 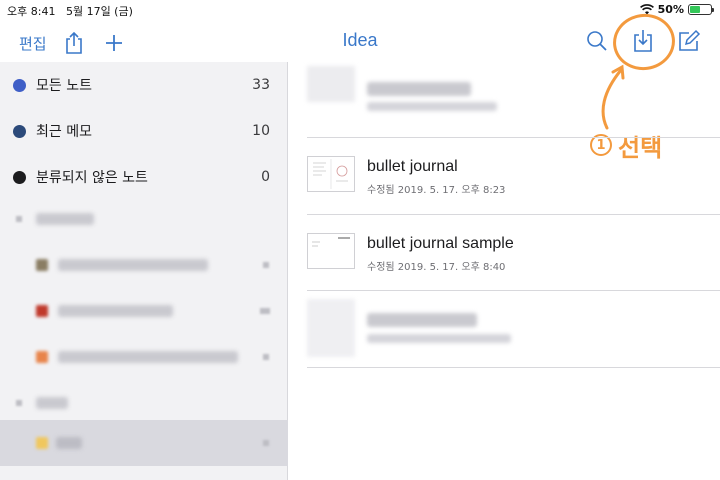 What do you see at coordinates (31, 11) in the screenshot?
I see `status-time: 오후 8:41` at bounding box center [31, 11].